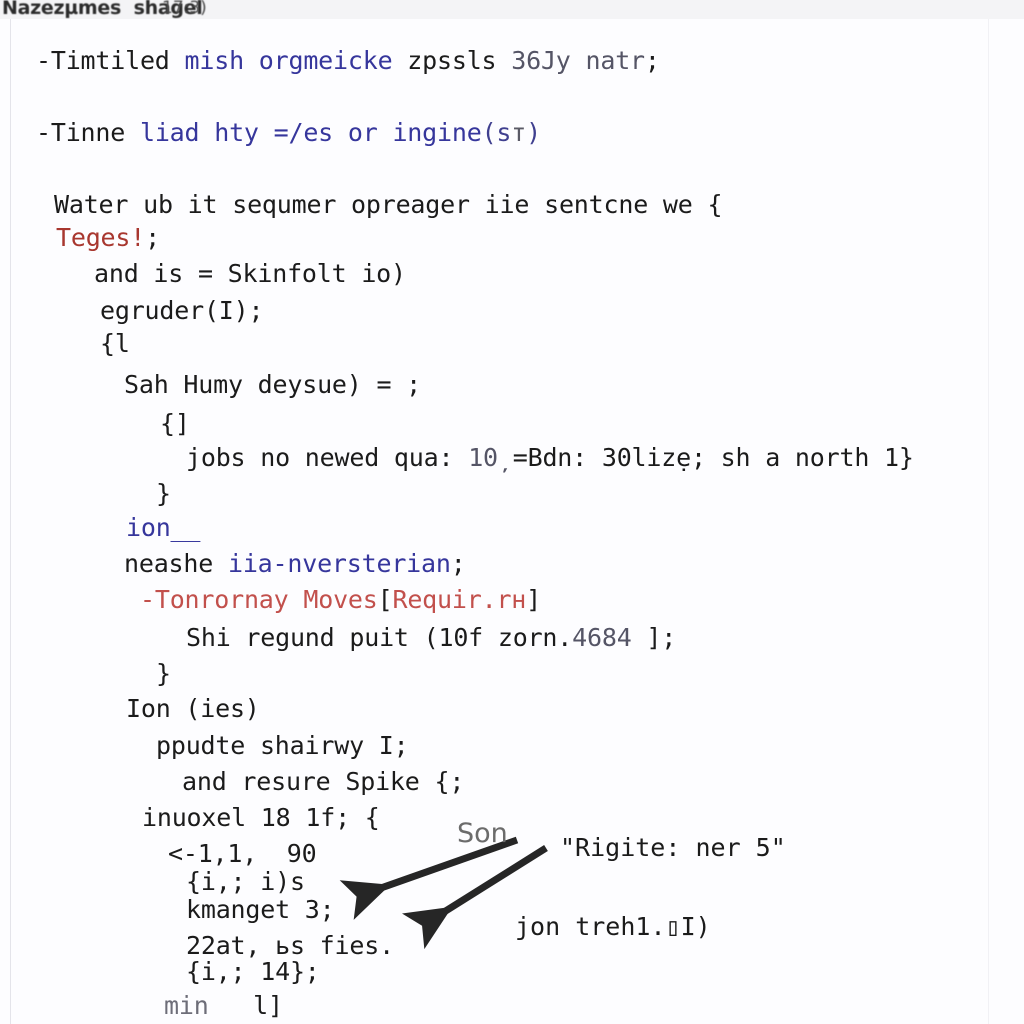 Image resolution: width=1024 pixels, height=1024 pixels. I want to click on code-line: ion__, so click(163, 528).